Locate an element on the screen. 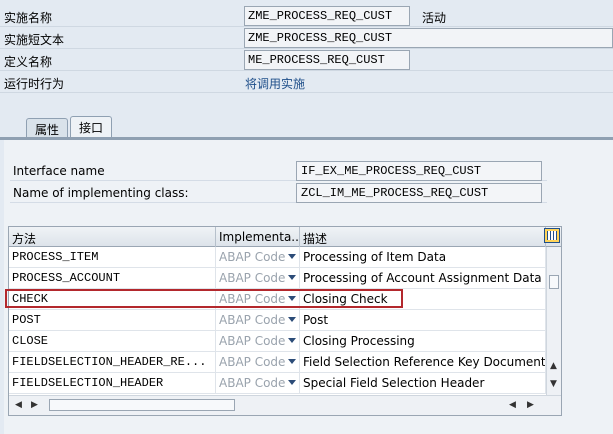 Image resolution: width=613 pixels, height=434 pixels. method-cell: PROCESS_ACCOUNT is located at coordinates (112, 278).